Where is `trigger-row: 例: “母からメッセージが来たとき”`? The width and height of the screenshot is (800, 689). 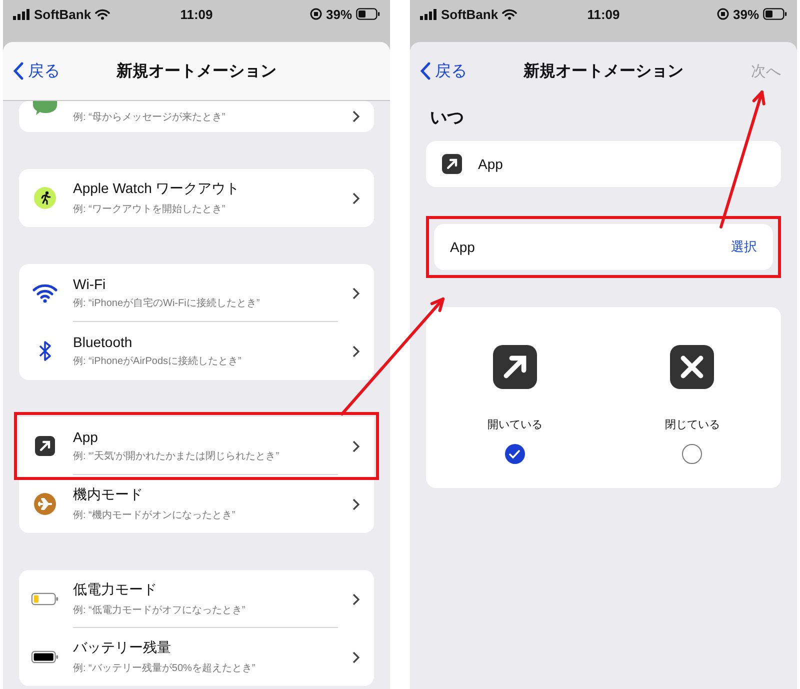
trigger-row: 例: “母からメッセージが来たとき” is located at coordinates (196, 116).